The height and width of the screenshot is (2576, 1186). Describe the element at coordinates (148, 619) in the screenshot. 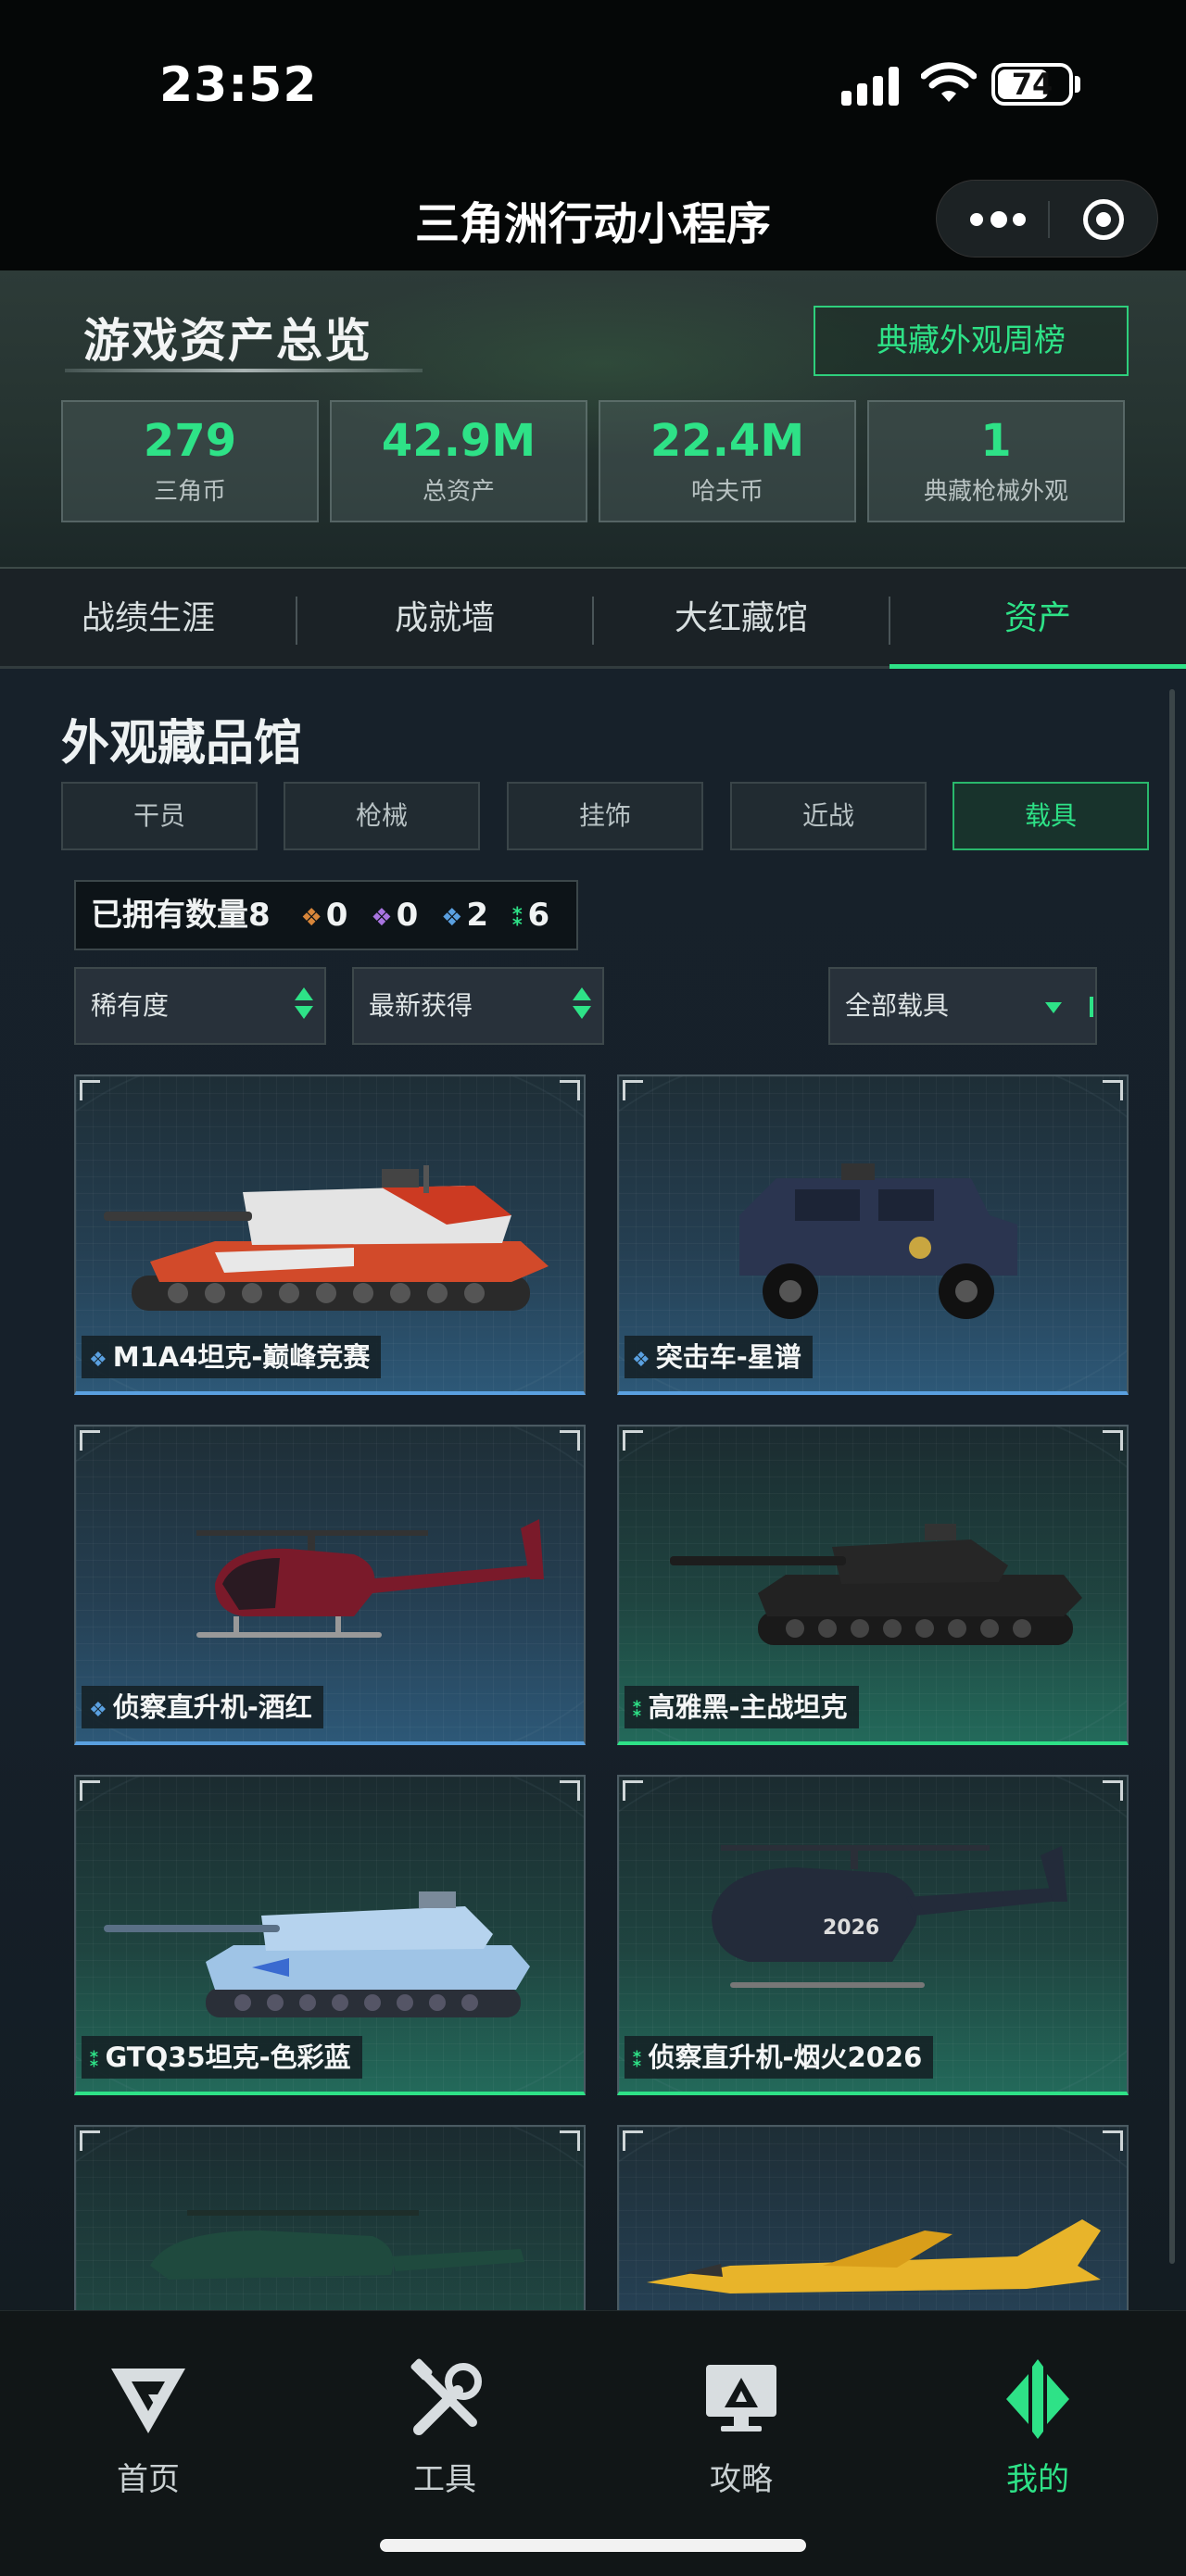

I see `tab-career: 战绩生涯` at that location.